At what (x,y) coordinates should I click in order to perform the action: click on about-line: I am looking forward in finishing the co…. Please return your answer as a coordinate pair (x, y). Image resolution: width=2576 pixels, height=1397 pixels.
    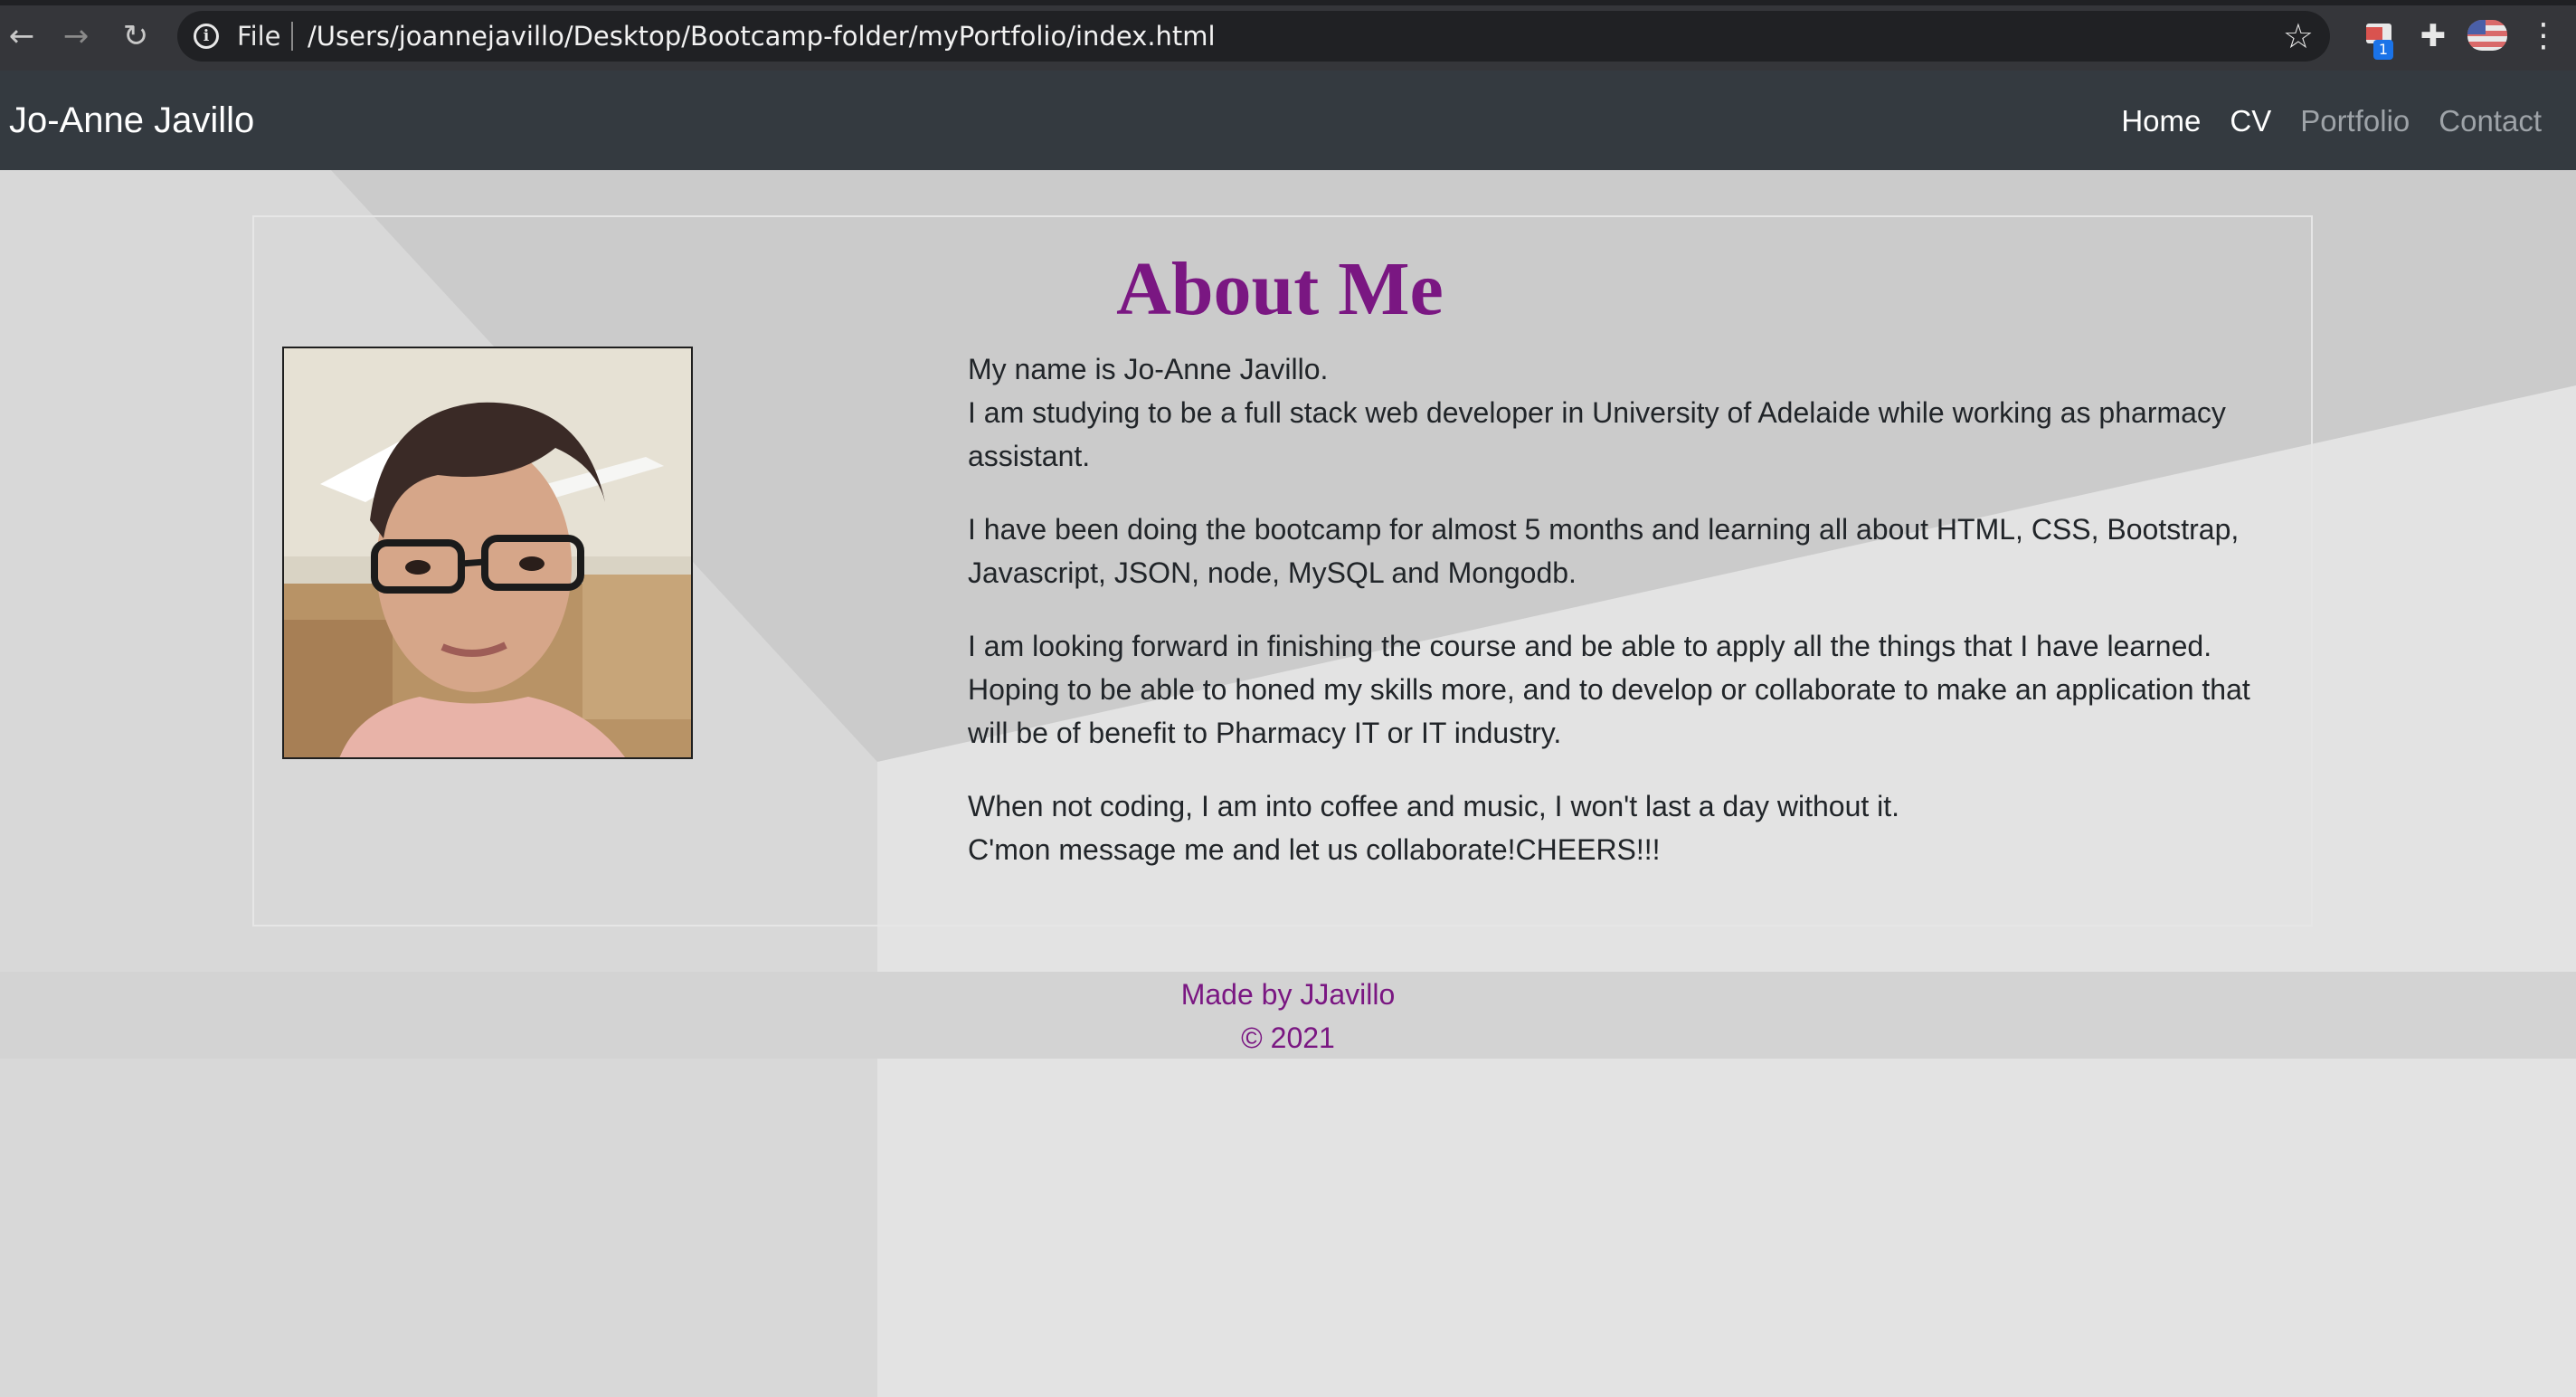
    Looking at the image, I should click on (1590, 646).